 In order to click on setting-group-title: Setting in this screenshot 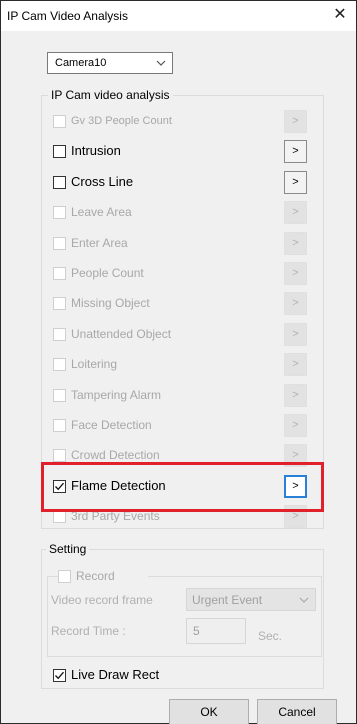, I will do `click(68, 549)`.